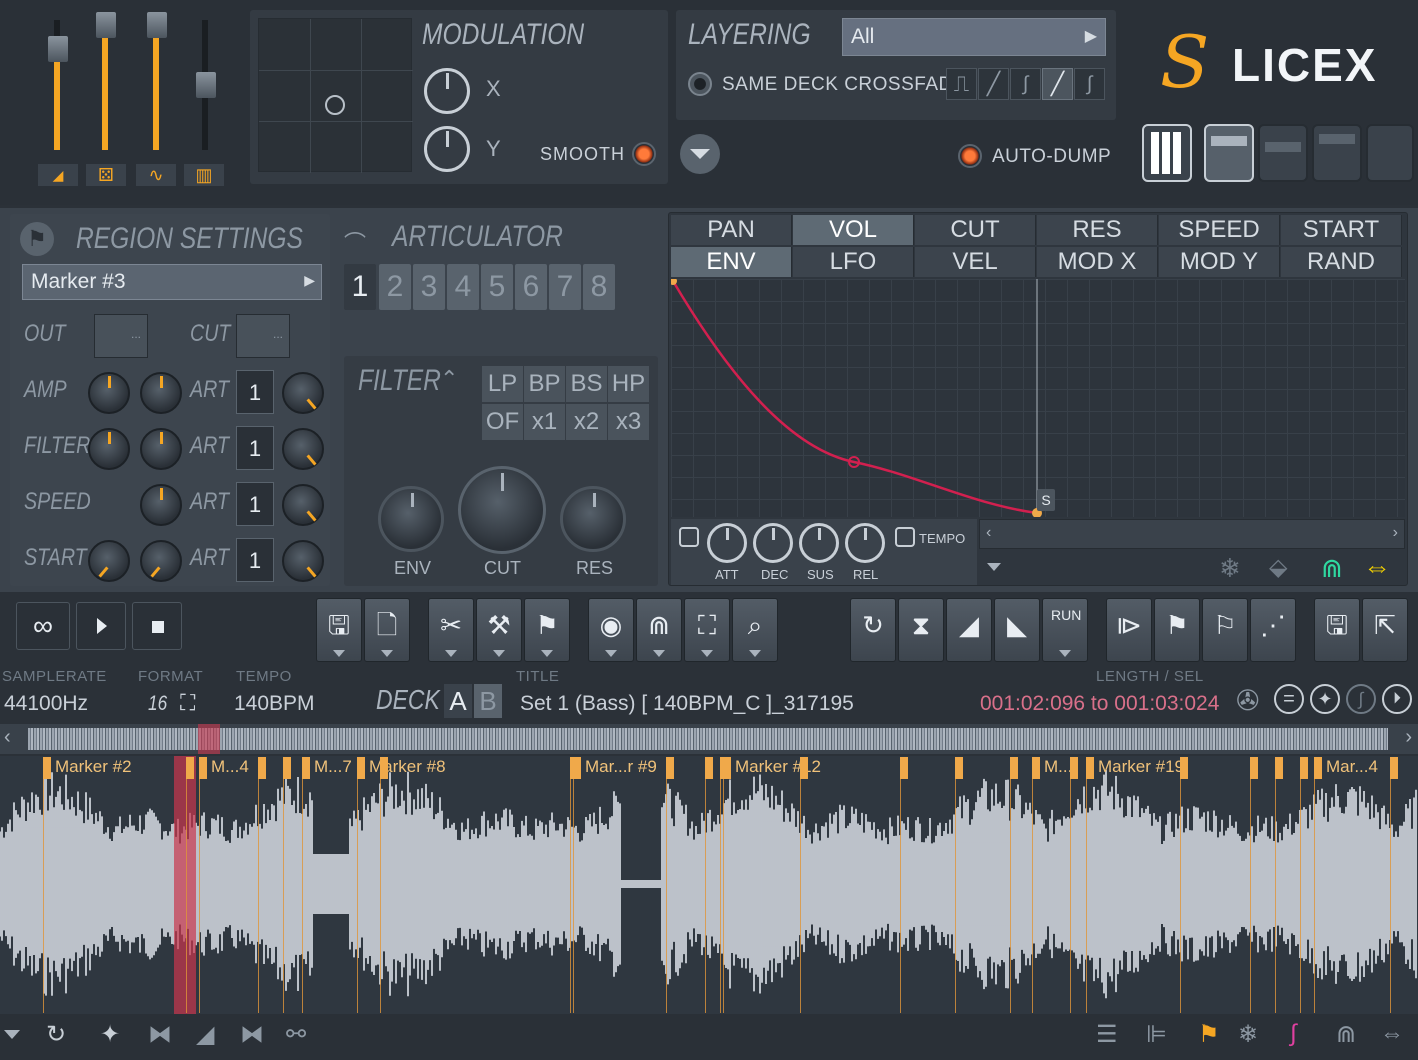 This screenshot has width=1418, height=1060. What do you see at coordinates (1192, 534) in the screenshot?
I see `envelope-scrollbar: ‹ ›` at bounding box center [1192, 534].